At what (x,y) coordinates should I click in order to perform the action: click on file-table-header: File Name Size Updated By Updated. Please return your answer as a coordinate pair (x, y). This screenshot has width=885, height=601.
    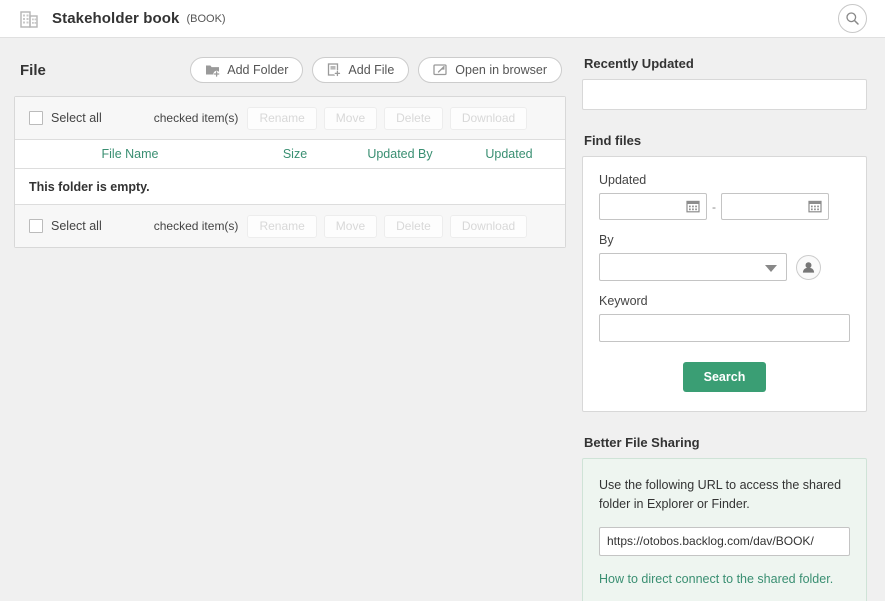
    Looking at the image, I should click on (290, 154).